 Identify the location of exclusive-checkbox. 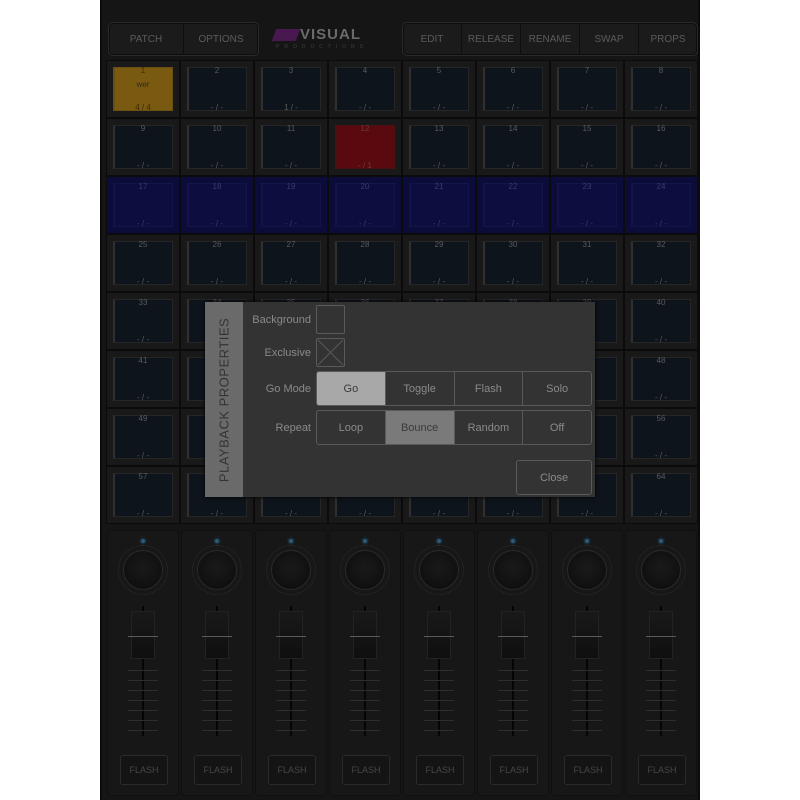
(330, 352).